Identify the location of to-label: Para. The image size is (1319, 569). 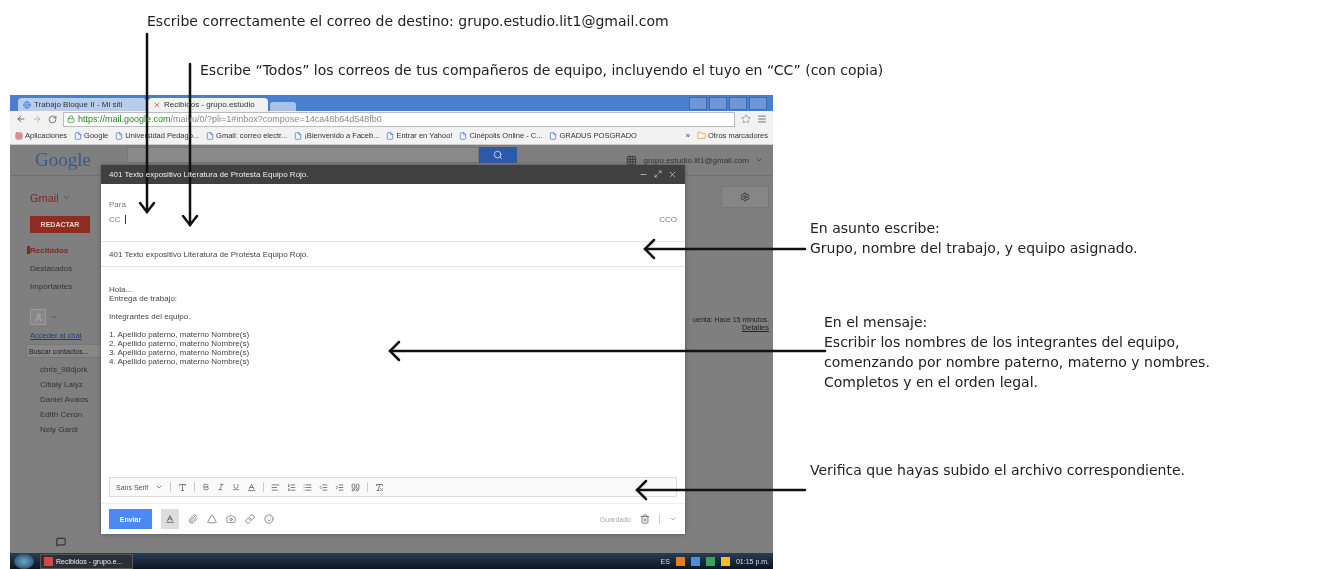
(117, 204).